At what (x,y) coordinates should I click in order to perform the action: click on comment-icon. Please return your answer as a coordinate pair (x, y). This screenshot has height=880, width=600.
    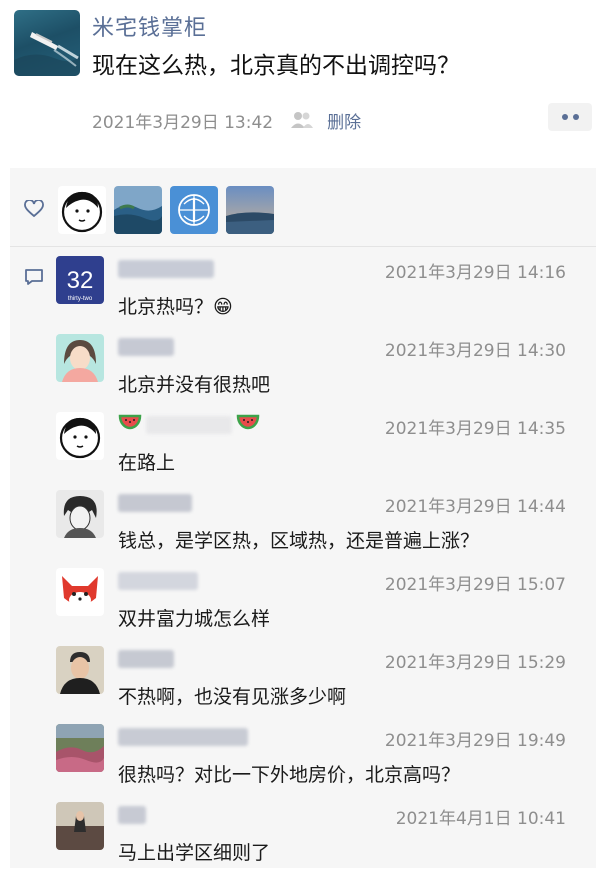
    Looking at the image, I should click on (34, 277).